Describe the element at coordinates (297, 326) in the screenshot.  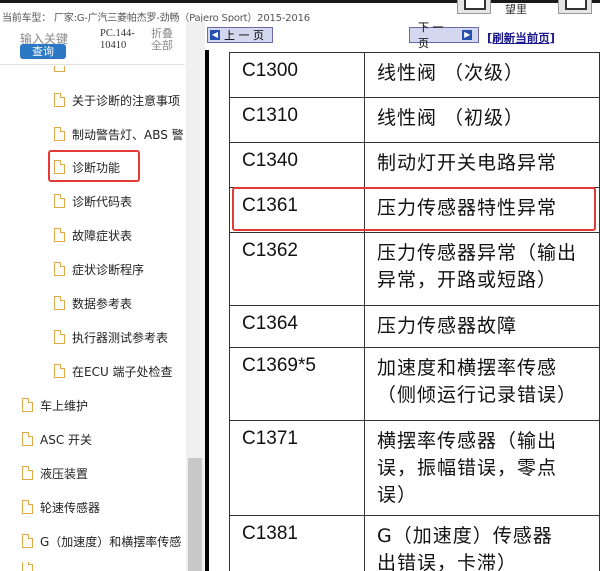
I see `dtc-code: C1364` at that location.